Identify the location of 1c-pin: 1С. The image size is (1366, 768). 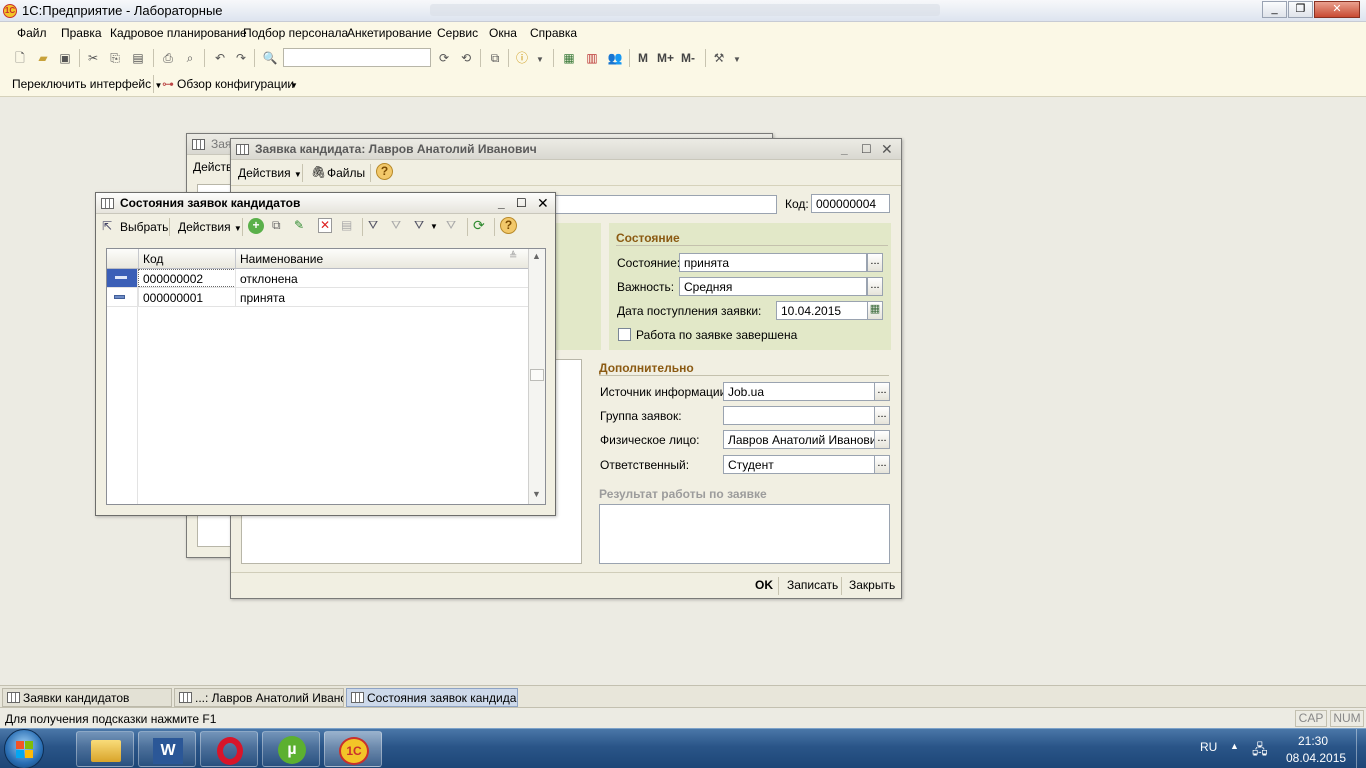
(353, 749).